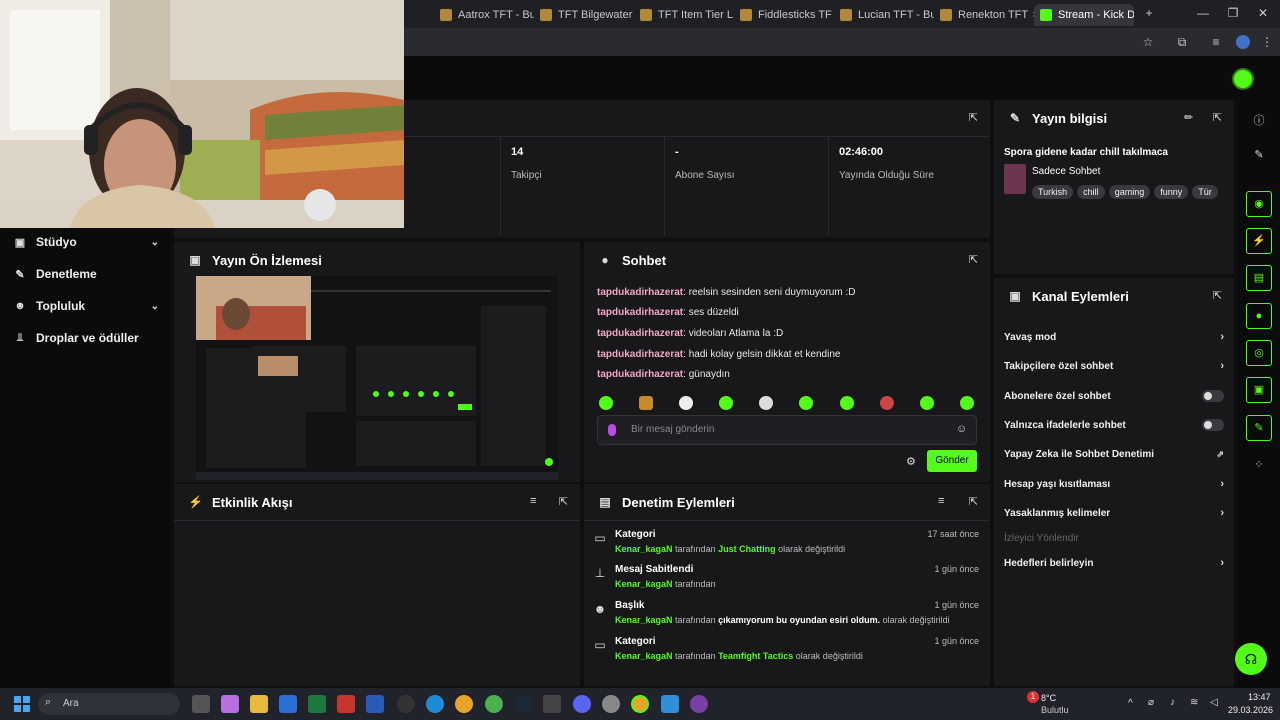 Image resolution: width=1280 pixels, height=720 pixels. Describe the element at coordinates (1216, 42) in the screenshot. I see `media-icon: ≡` at that location.